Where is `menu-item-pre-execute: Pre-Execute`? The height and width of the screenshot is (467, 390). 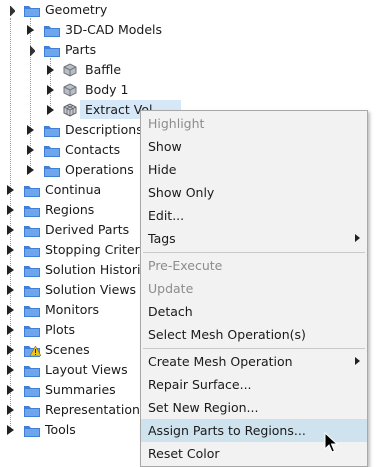
menu-item-pre-execute: Pre-Execute is located at coordinates (254, 265).